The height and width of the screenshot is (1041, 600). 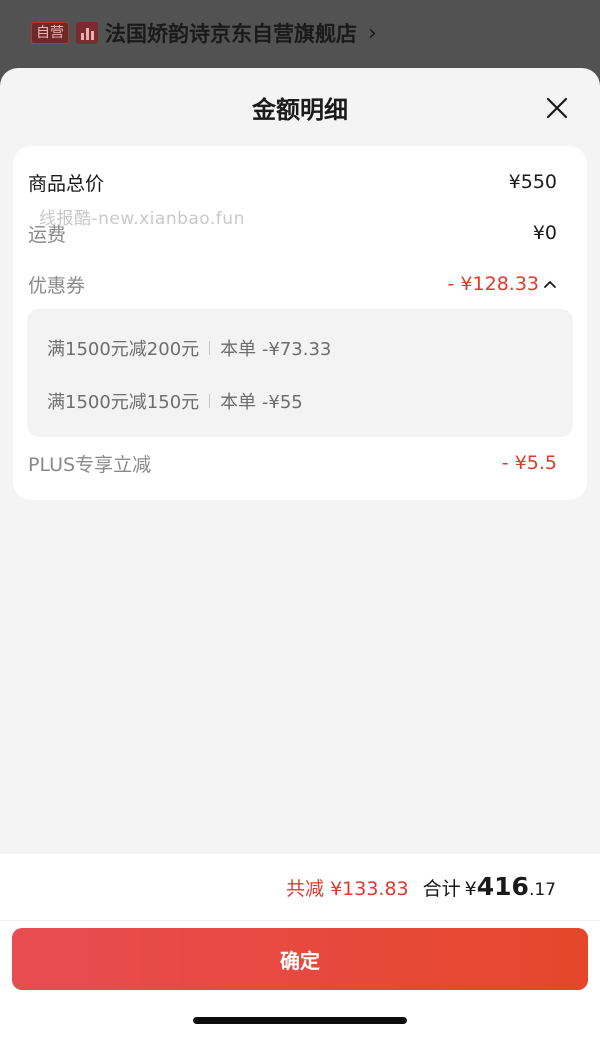 I want to click on price-summary: 共减 ¥133.83 合计 ¥ 416 .17, so click(x=421, y=886).